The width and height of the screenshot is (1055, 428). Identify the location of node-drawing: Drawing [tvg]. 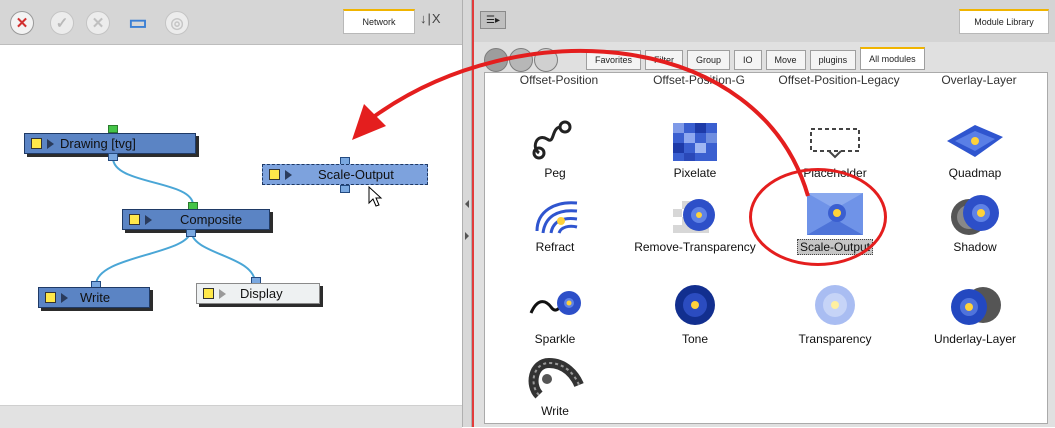
(110, 143).